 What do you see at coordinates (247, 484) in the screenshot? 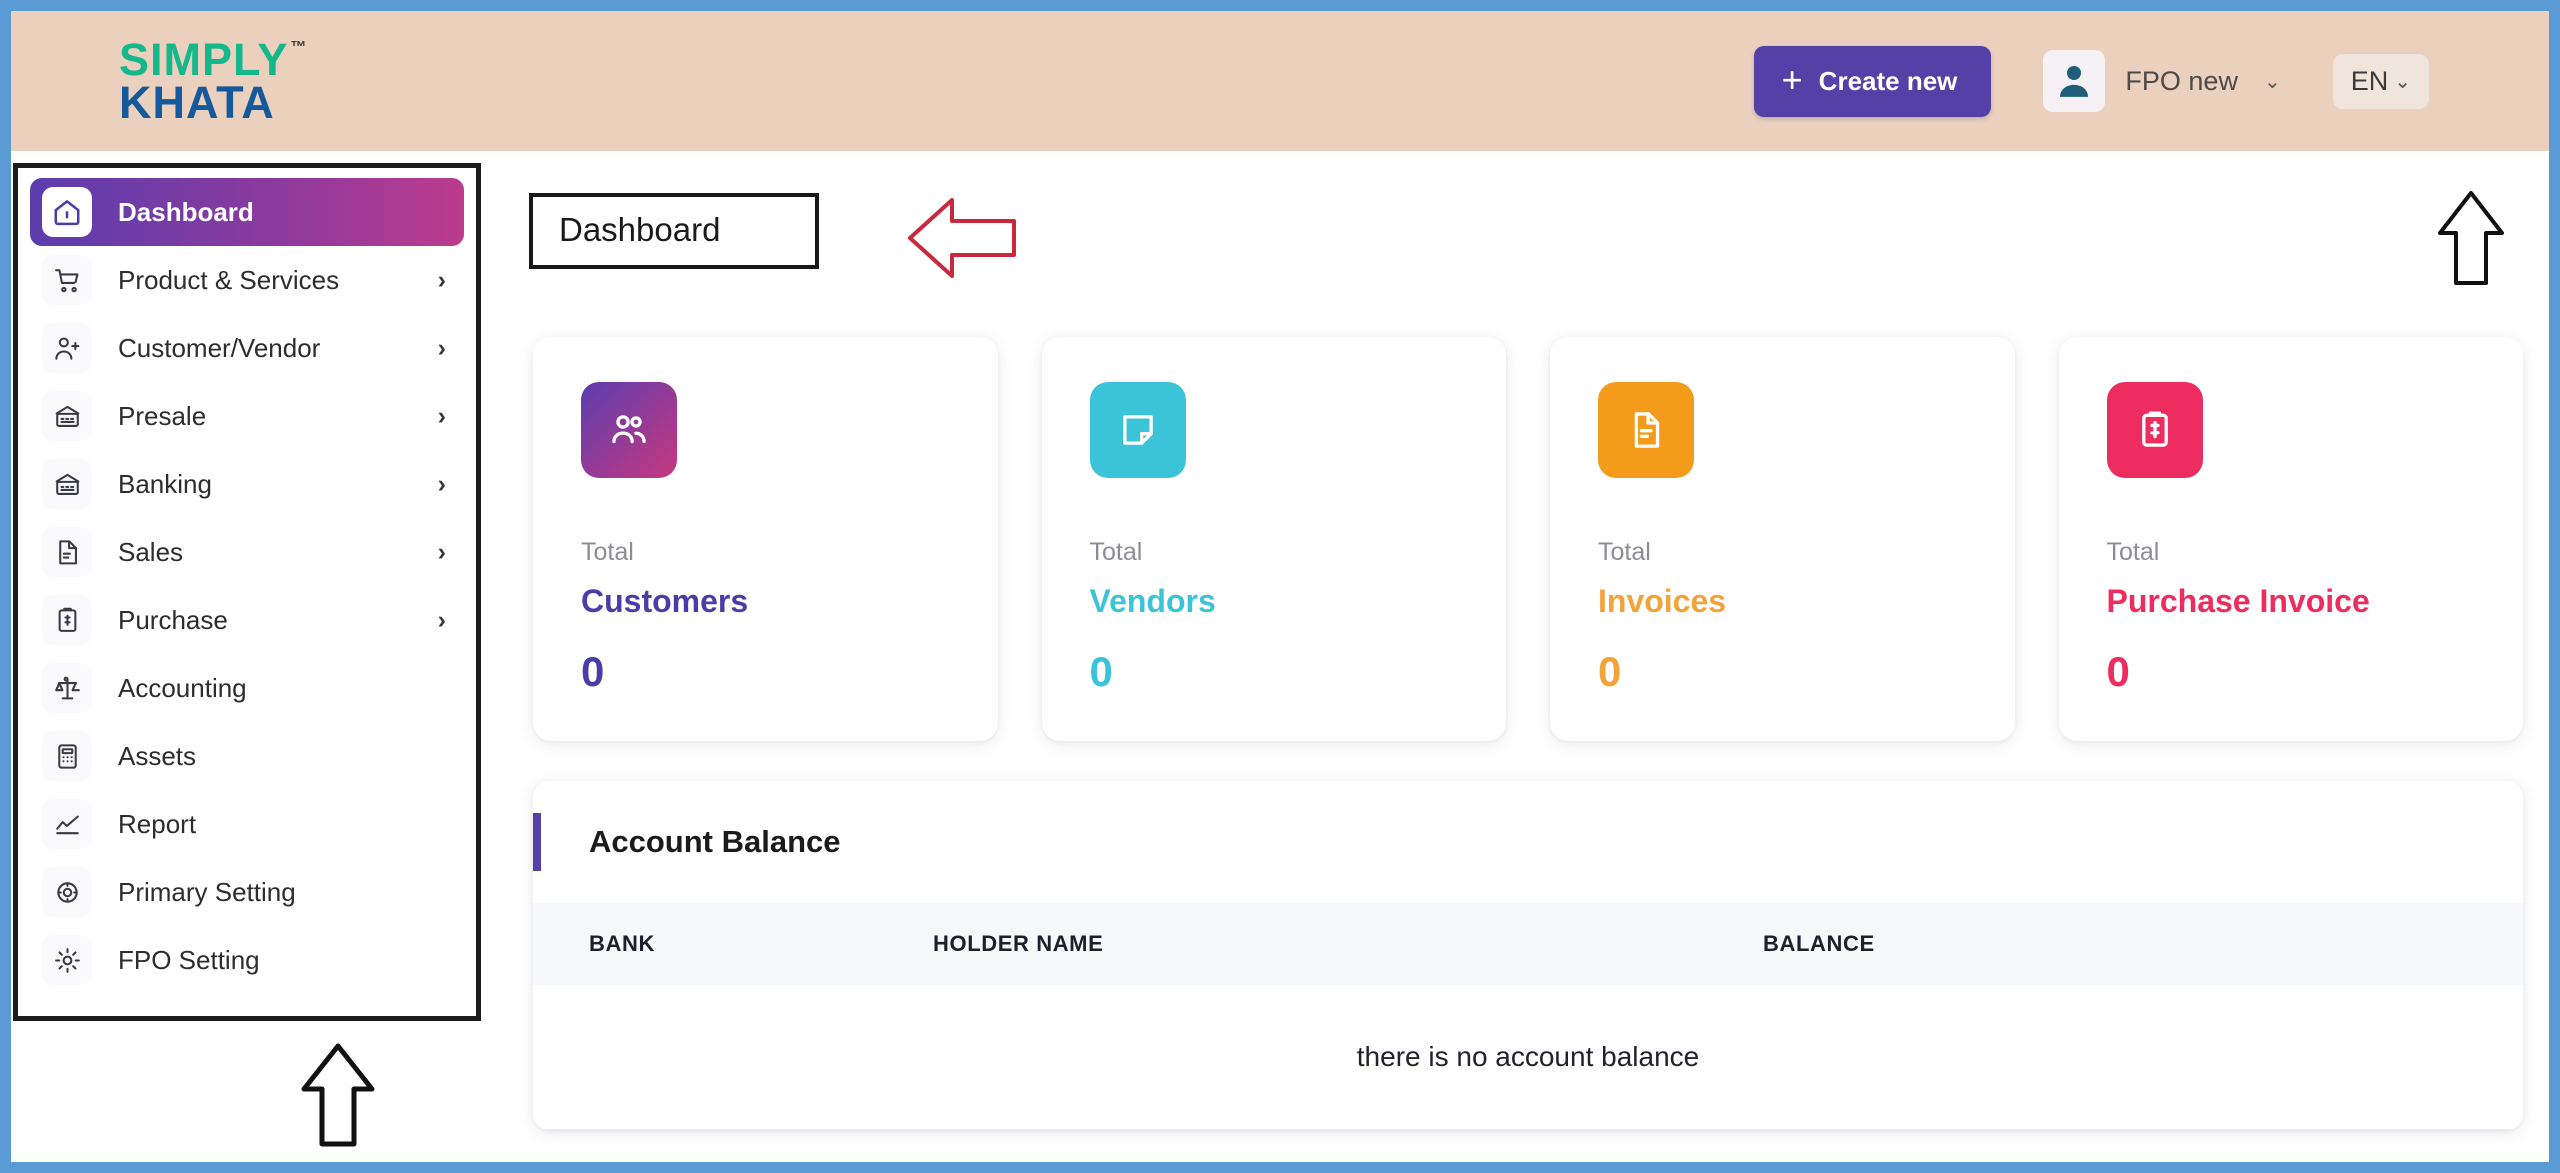
I see `sidebar-item-banking: Banking ›` at bounding box center [247, 484].